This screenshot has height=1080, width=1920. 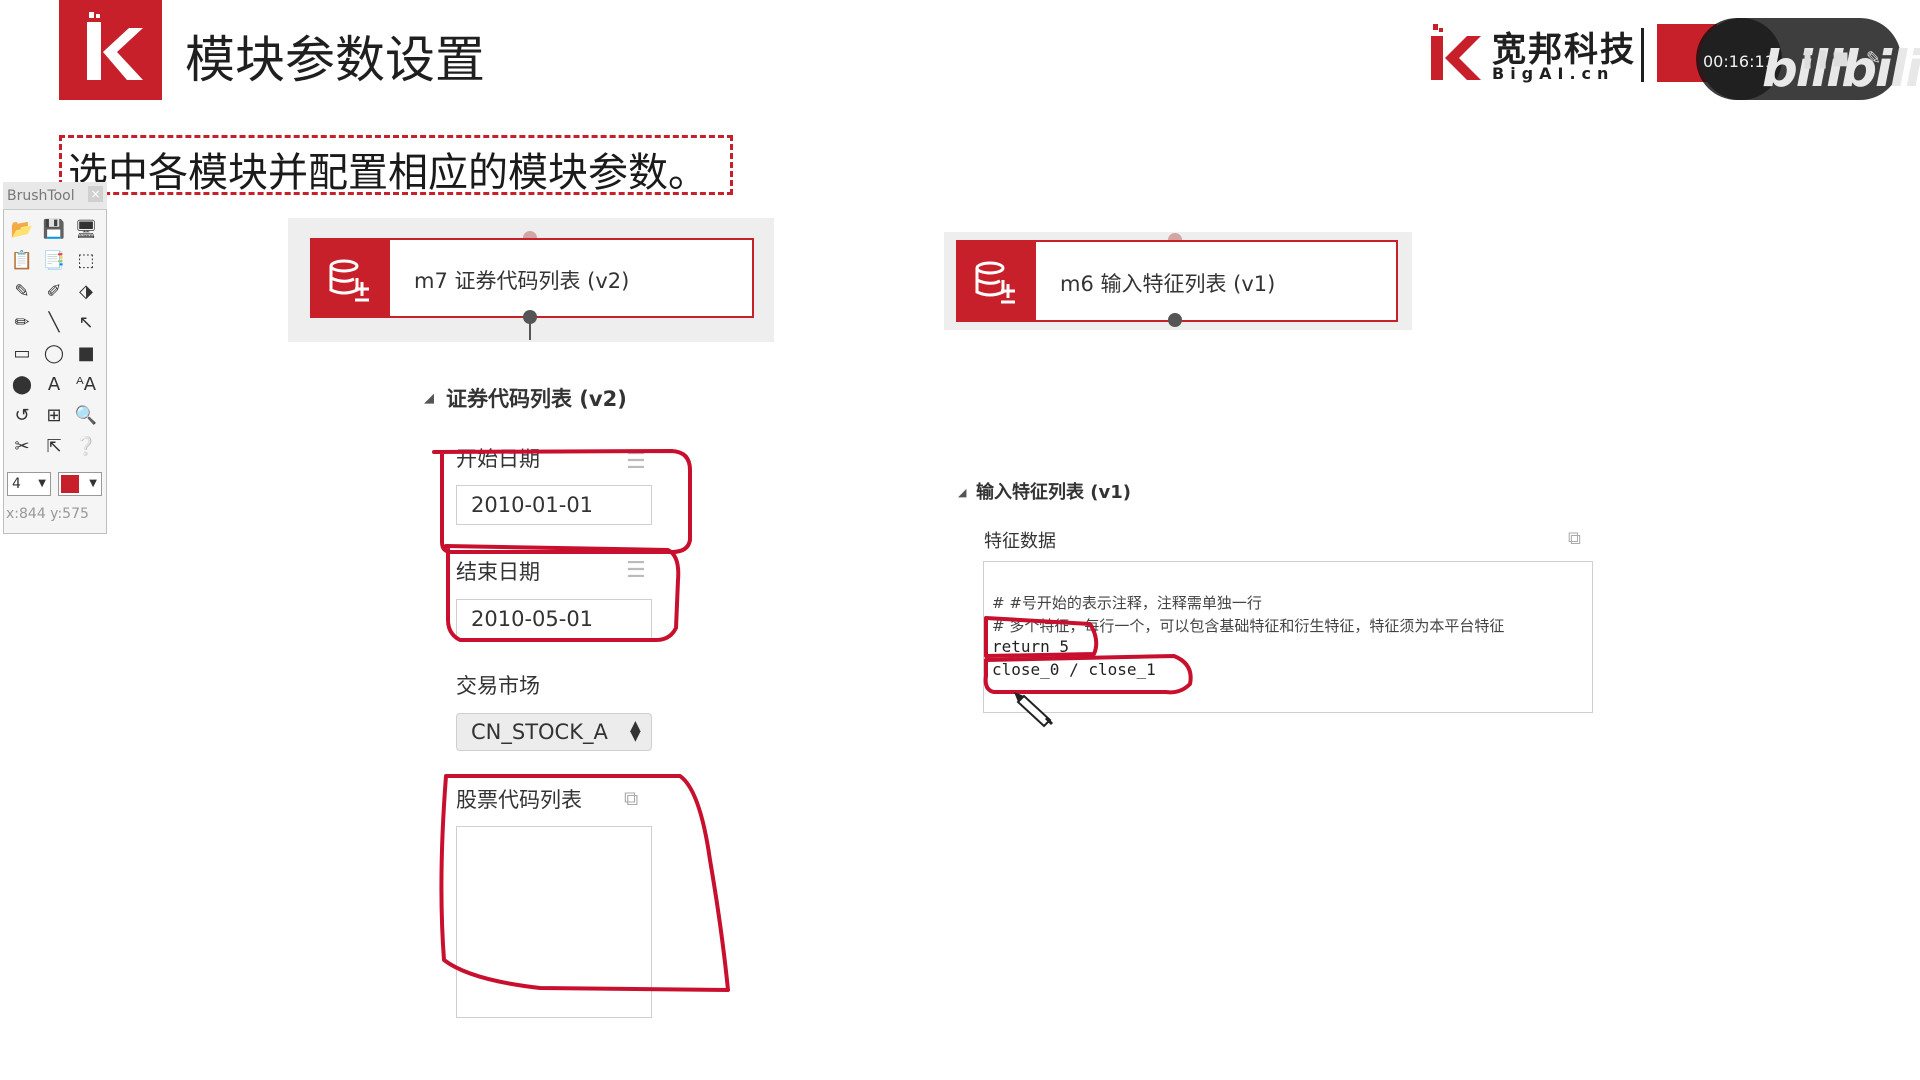 What do you see at coordinates (22, 384) in the screenshot?
I see `brush-tool-15-icon: ⬤` at bounding box center [22, 384].